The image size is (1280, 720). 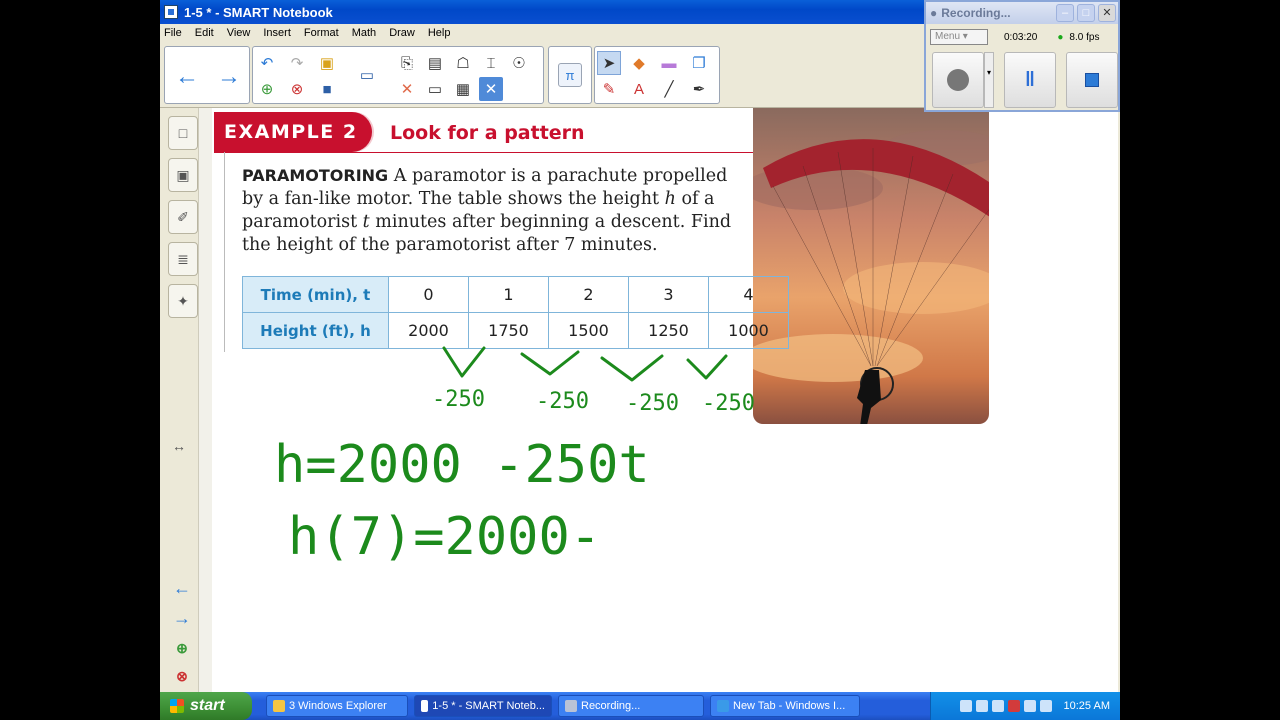 I want to click on save-icon: ■, so click(x=327, y=89).